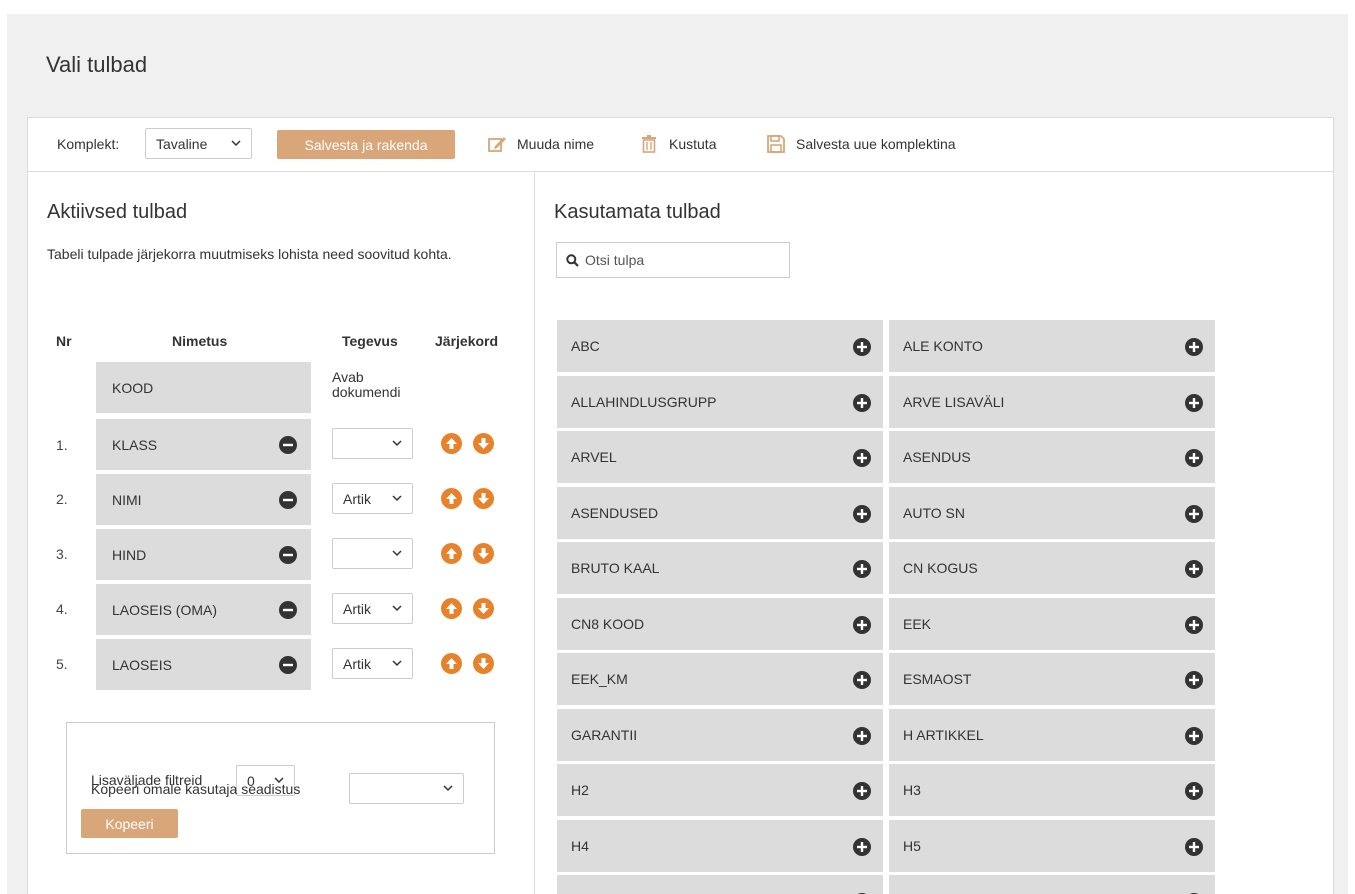 The image size is (1355, 894). I want to click on column-name: LAOSEIS (OMA), so click(165, 609).